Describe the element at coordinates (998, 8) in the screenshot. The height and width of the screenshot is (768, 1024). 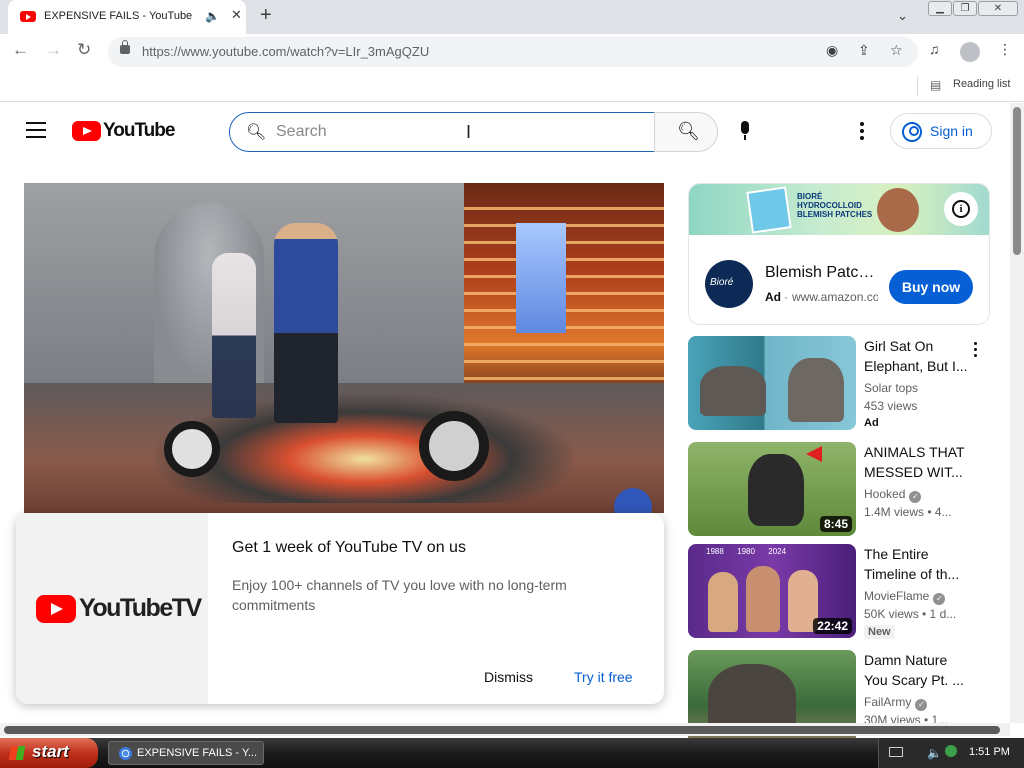
I see `window-close-button: ✕` at that location.